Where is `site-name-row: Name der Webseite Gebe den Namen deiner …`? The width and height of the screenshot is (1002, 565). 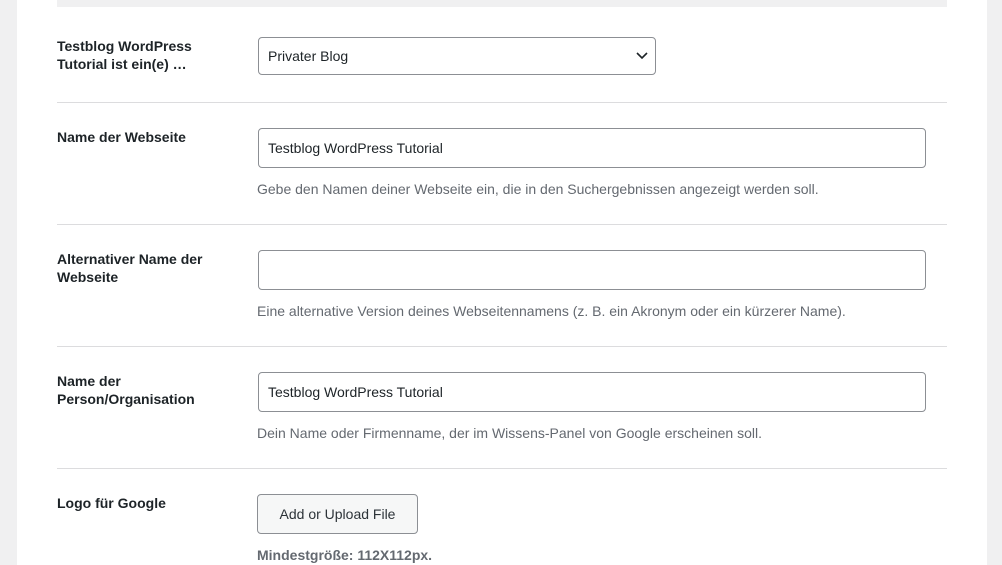
site-name-row: Name der Webseite Gebe den Namen deiner … is located at coordinates (502, 168).